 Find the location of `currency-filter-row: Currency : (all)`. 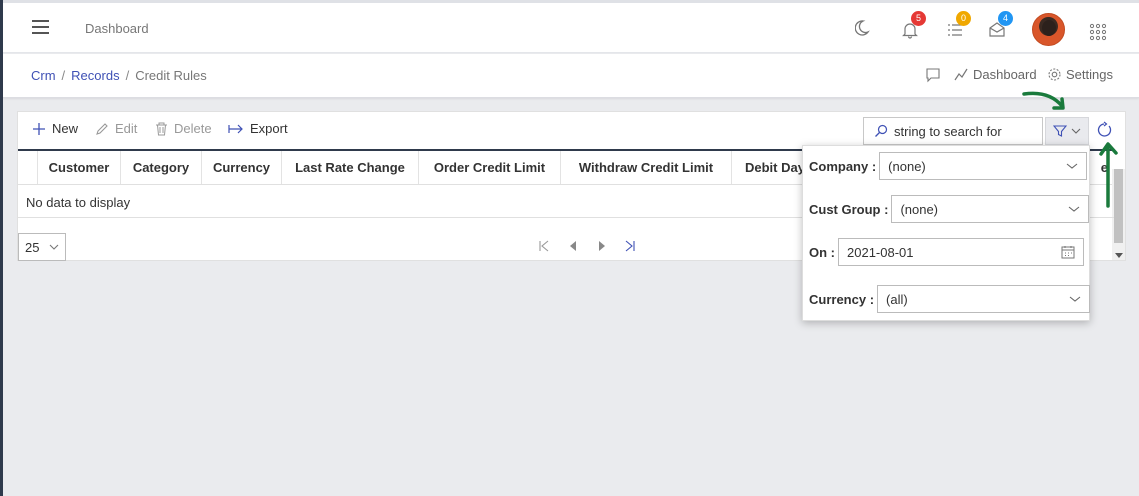

currency-filter-row: Currency : (all) is located at coordinates (950, 299).